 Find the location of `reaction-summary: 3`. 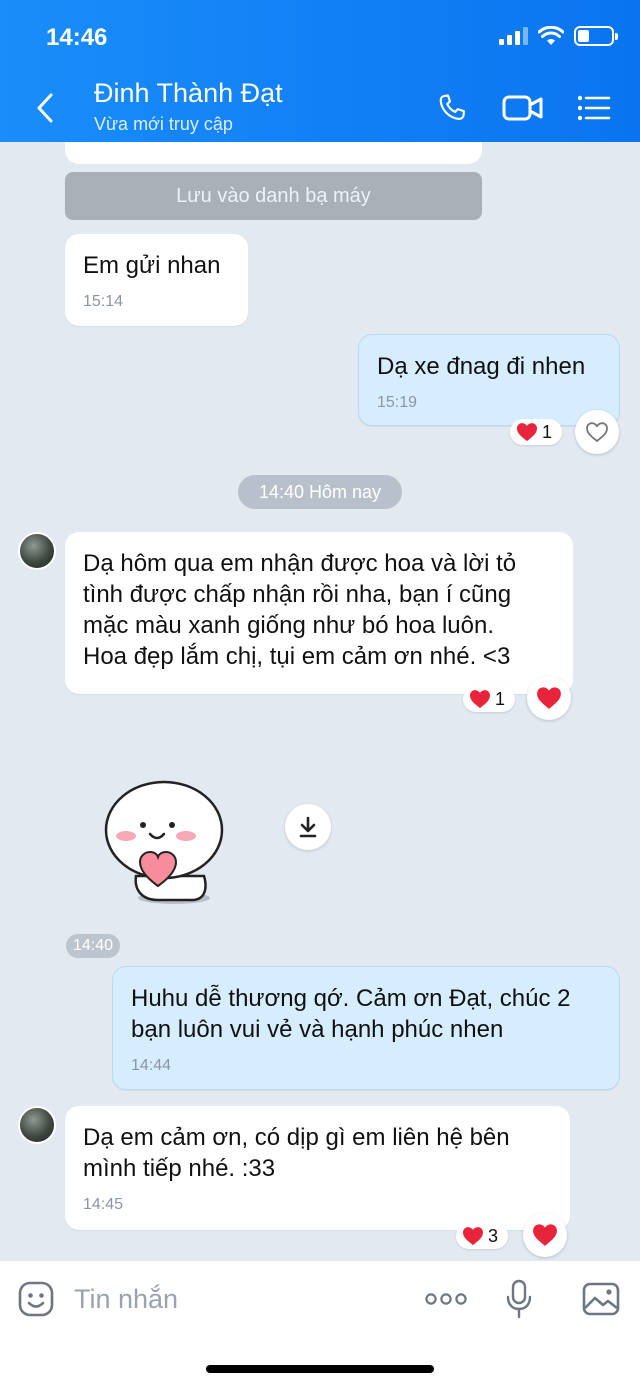

reaction-summary: 3 is located at coordinates (482, 1236).